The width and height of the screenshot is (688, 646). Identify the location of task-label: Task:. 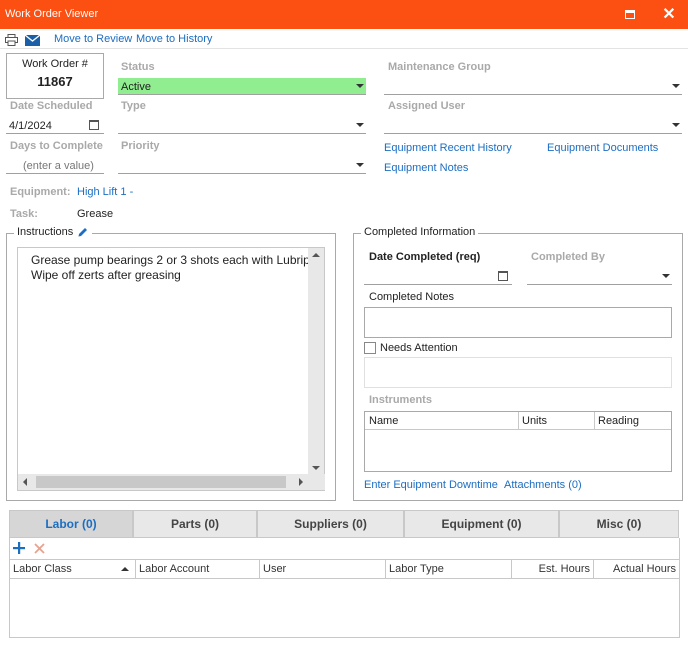
(24, 214).